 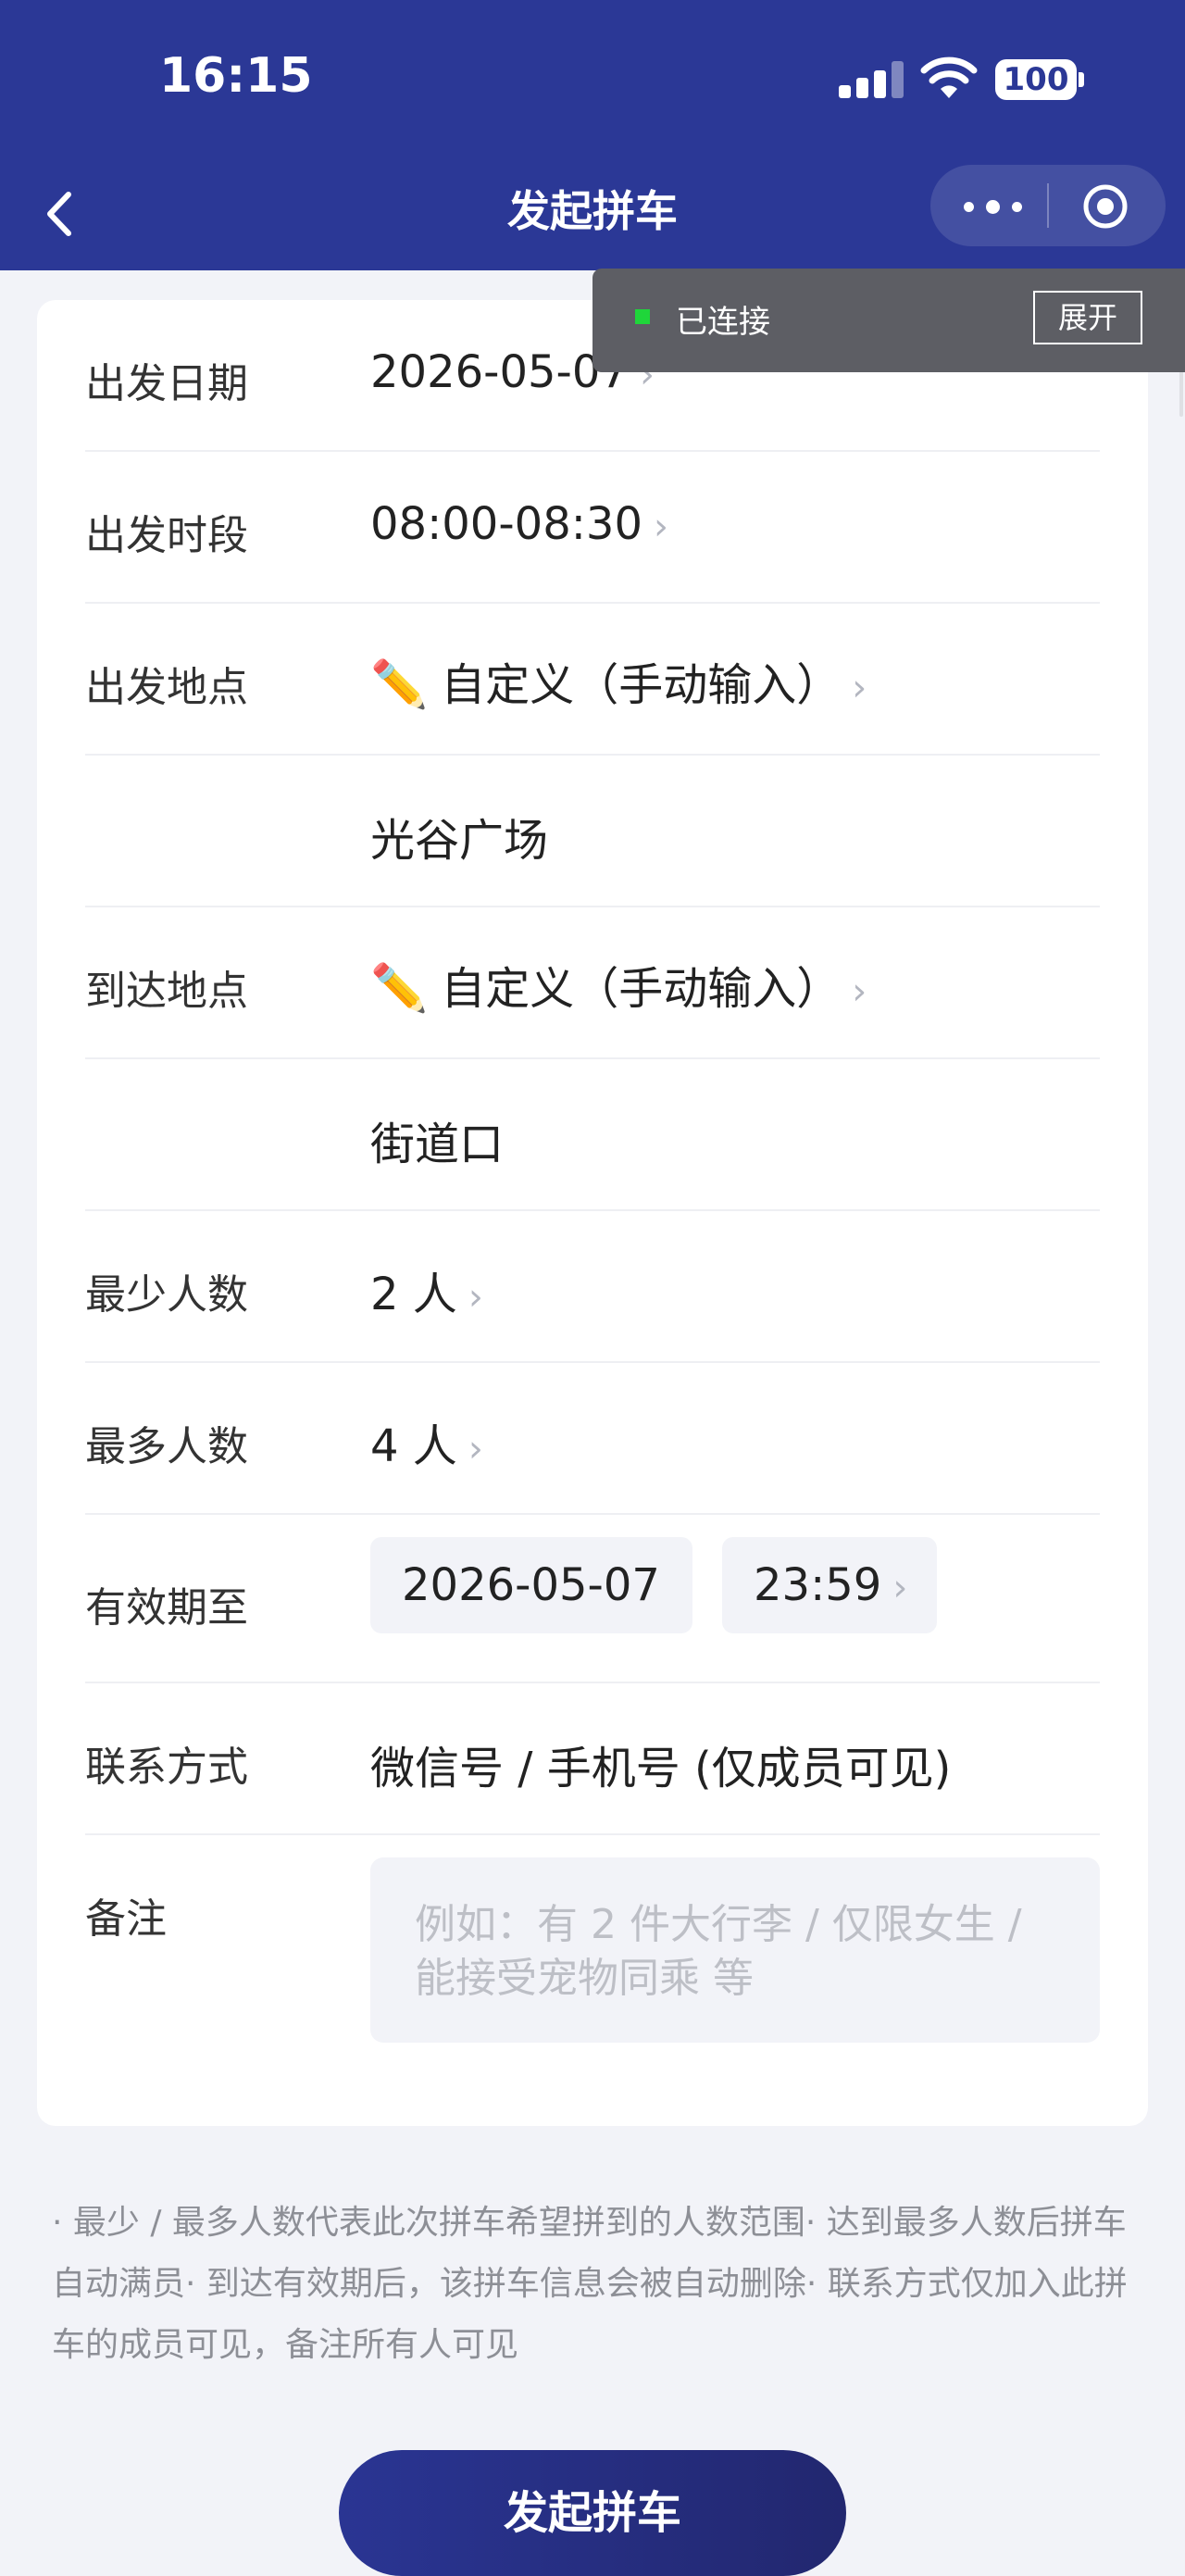 I want to click on valid-until-row: 有效期至 2026-05-07 23:59 ›, so click(x=592, y=1599).